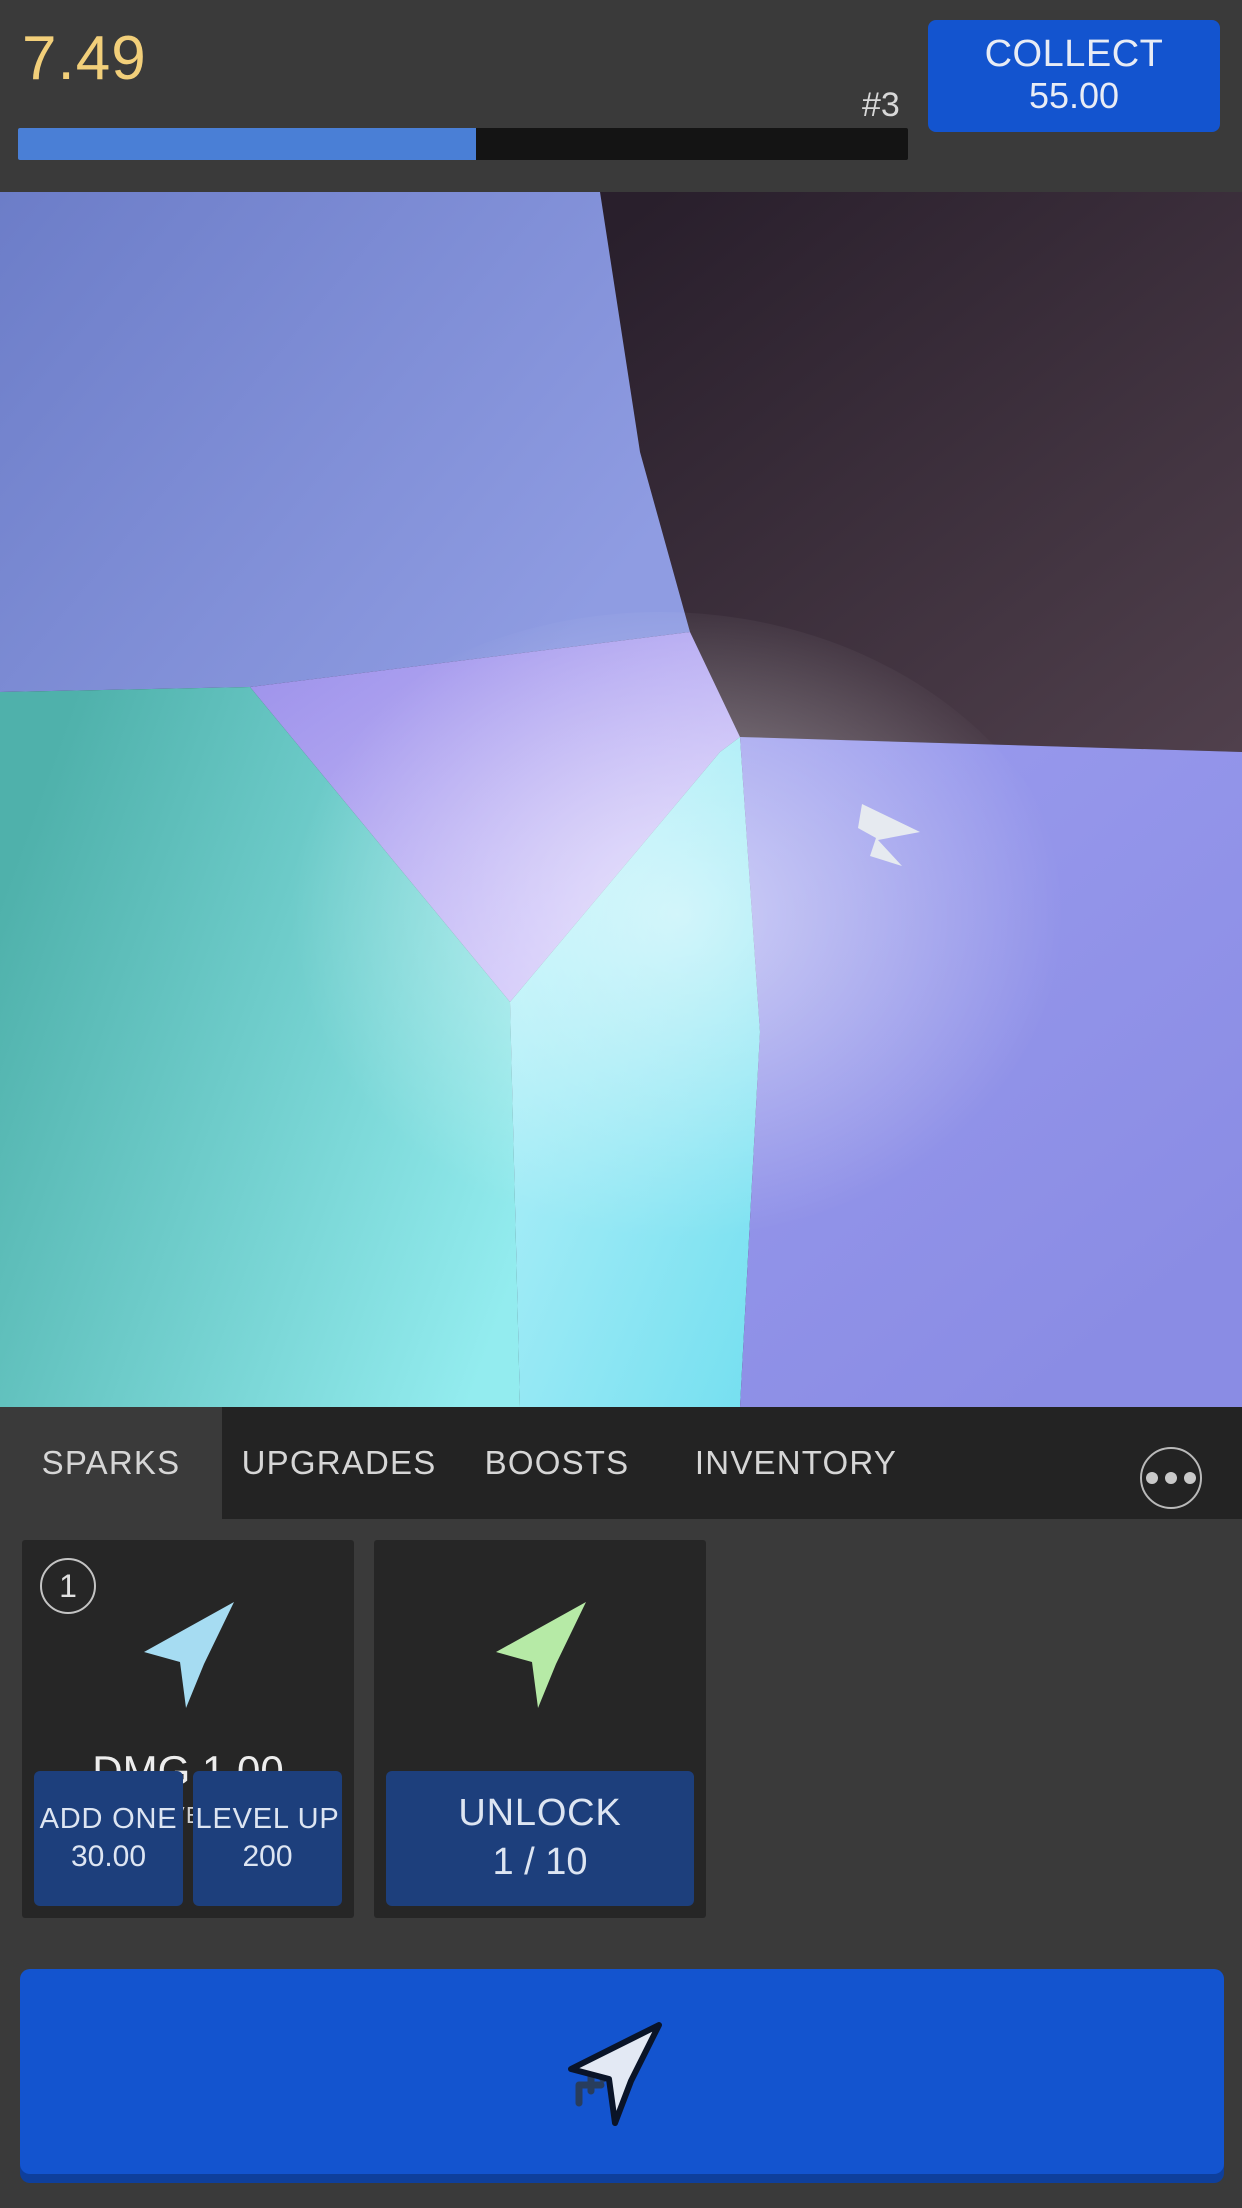 Image resolution: width=1242 pixels, height=2208 pixels. Describe the element at coordinates (540, 1861) in the screenshot. I see `unlock-progress: 1 / 10` at that location.